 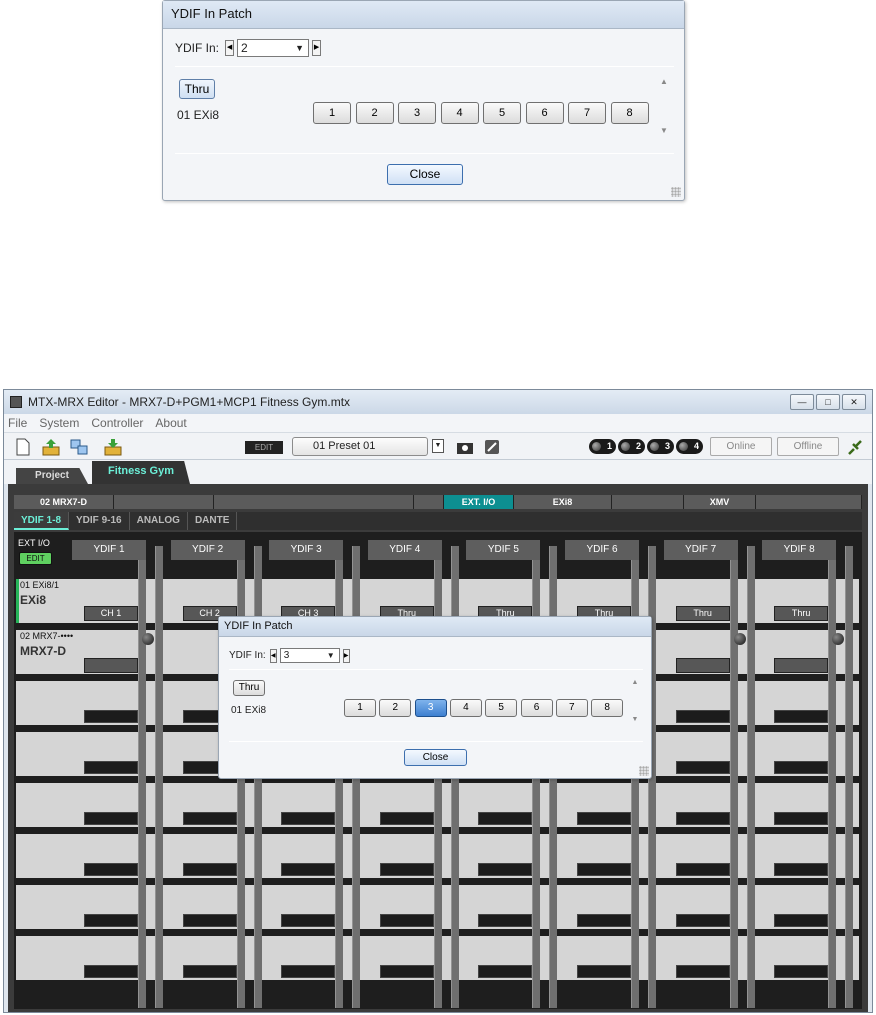 I want to click on transfer-icon, so click(x=79, y=447).